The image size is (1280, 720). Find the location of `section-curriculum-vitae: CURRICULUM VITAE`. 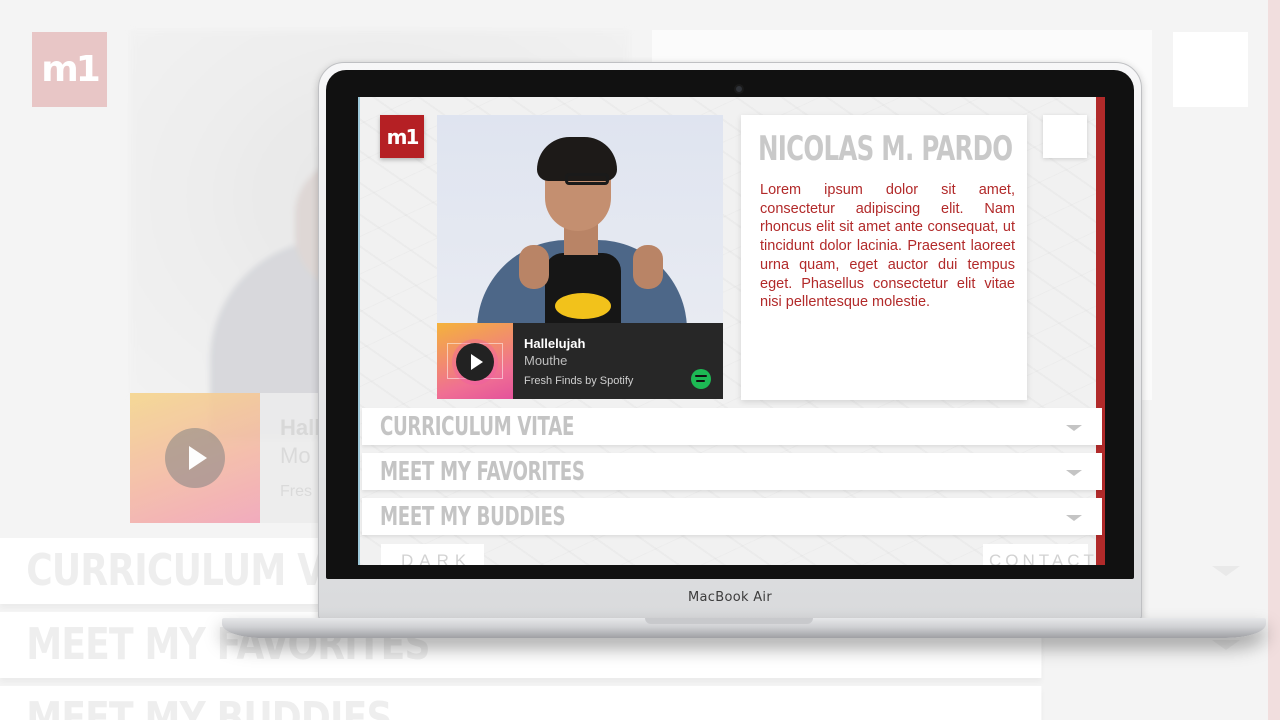

section-curriculum-vitae: CURRICULUM VITAE is located at coordinates (732, 426).